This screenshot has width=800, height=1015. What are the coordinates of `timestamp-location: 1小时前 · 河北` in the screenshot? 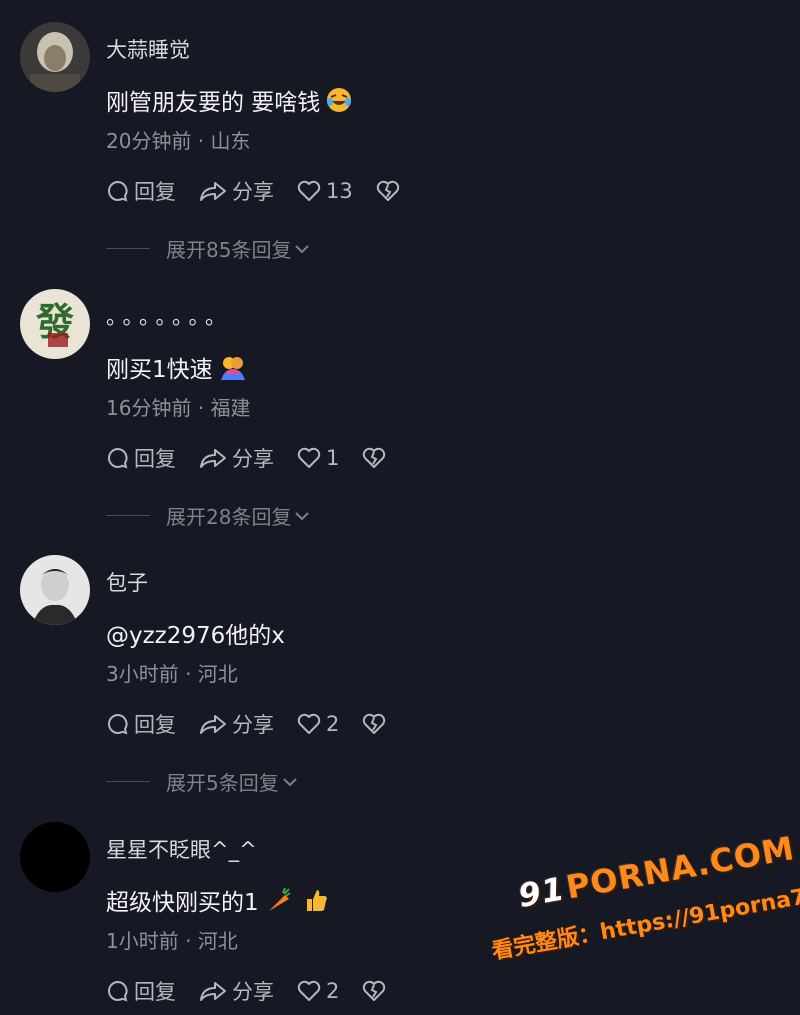 It's located at (172, 941).